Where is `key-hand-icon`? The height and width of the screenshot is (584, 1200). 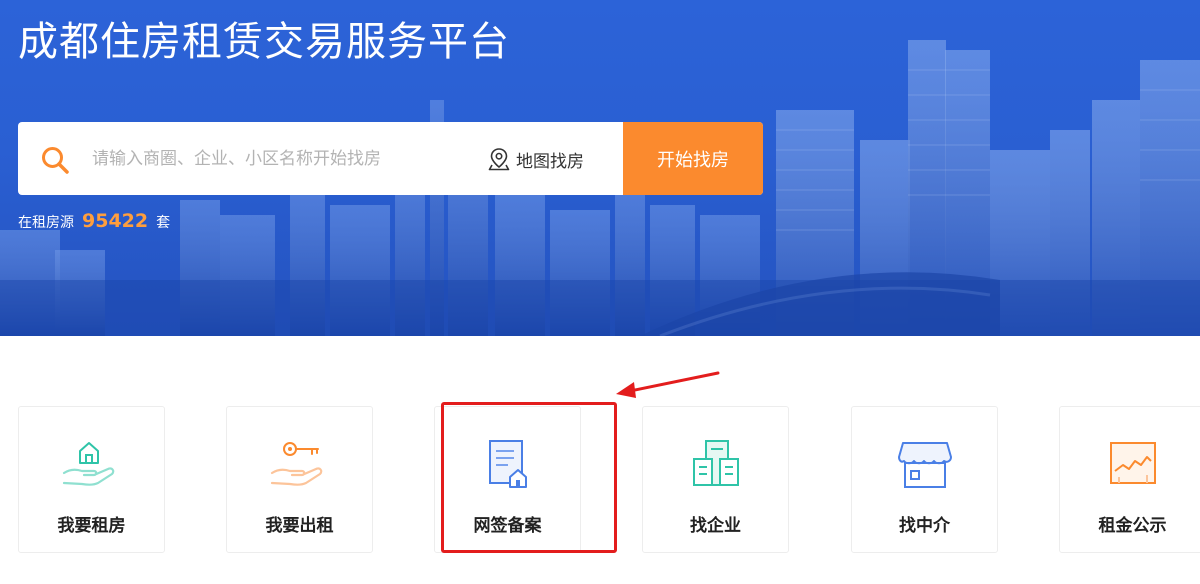
key-hand-icon is located at coordinates (296, 464).